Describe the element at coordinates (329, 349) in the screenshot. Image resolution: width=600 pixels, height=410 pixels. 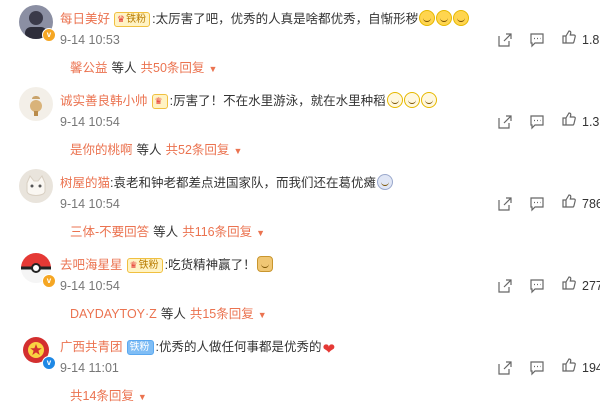
I see `heart-icon: ❤` at that location.